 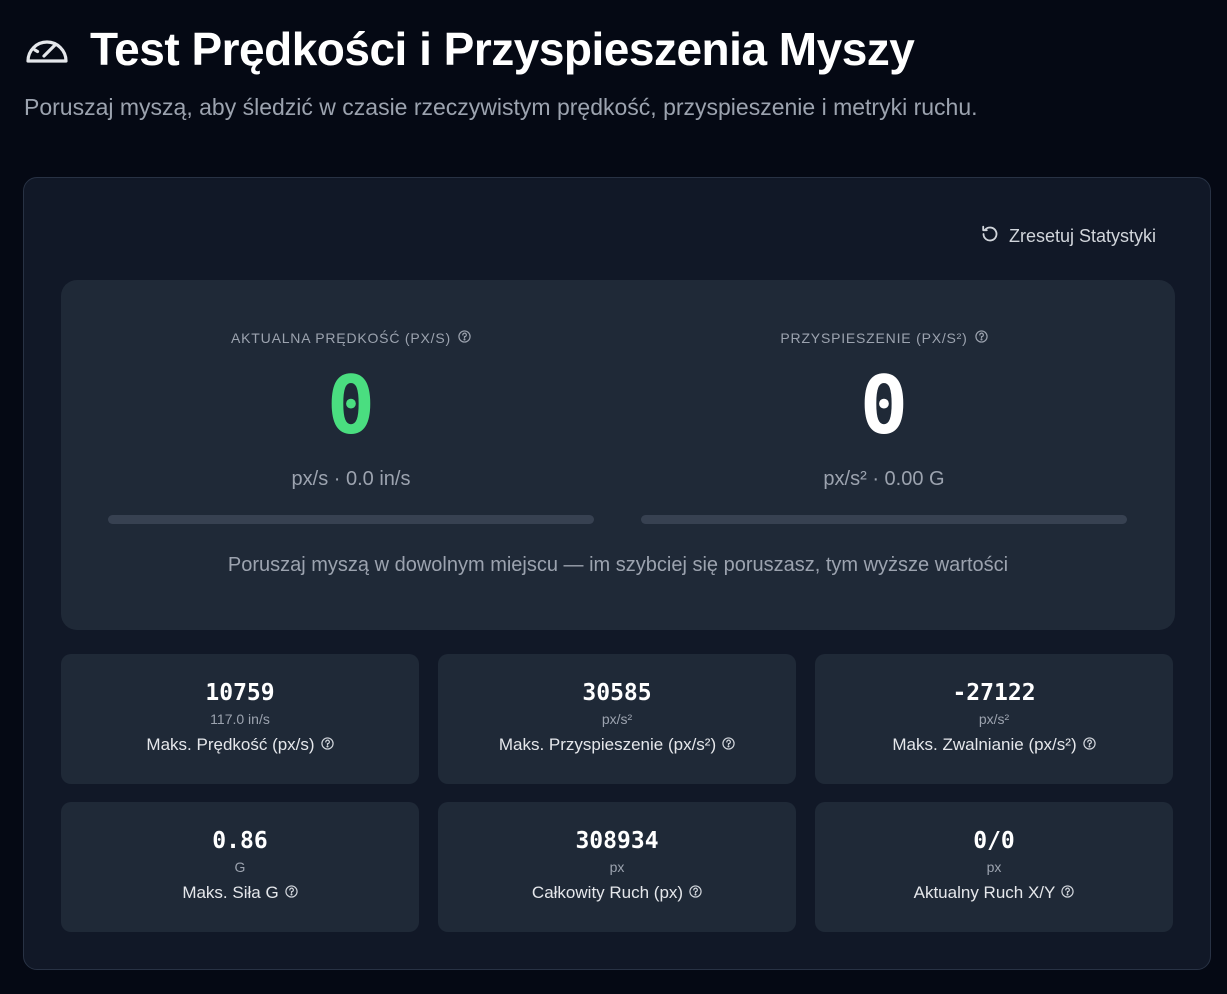 I want to click on title-row: Test Prędkości i Przyspieszenia Myszy, so click(x=501, y=49).